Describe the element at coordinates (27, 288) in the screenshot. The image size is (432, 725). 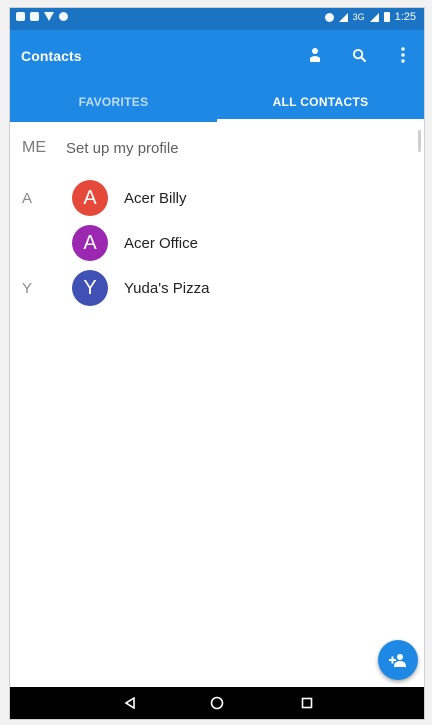
I see `section-letter: Y` at that location.